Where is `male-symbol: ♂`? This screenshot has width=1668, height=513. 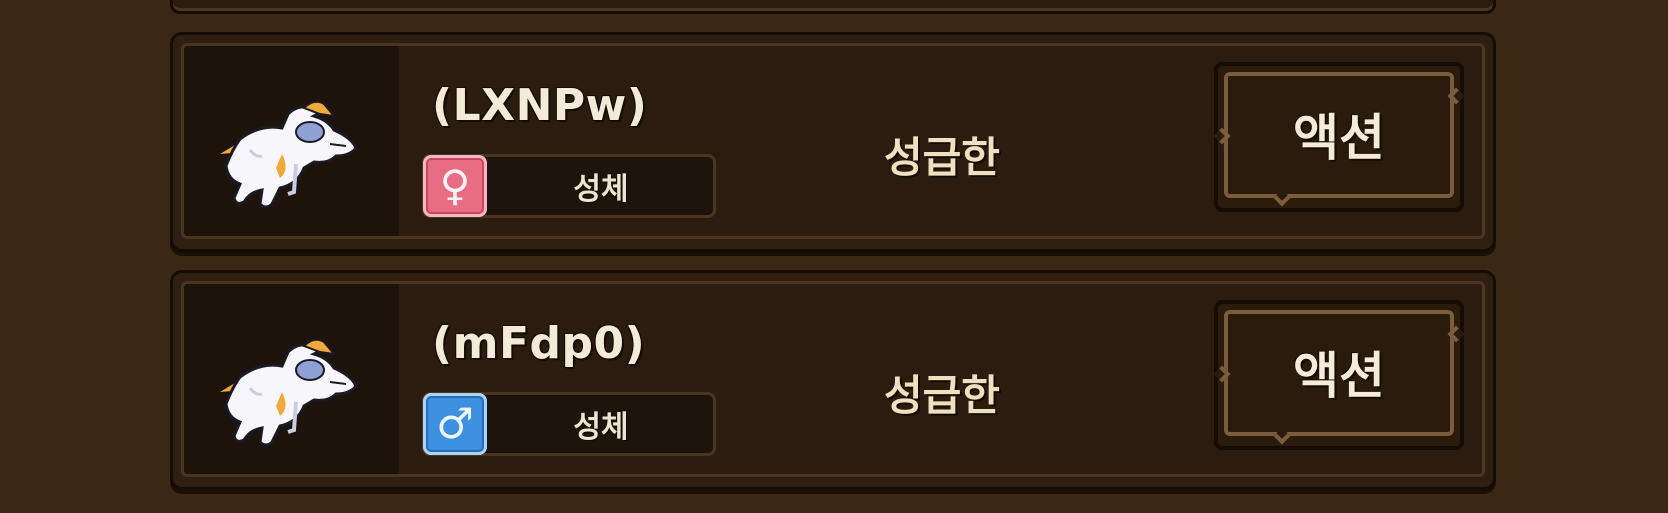 male-symbol: ♂ is located at coordinates (455, 423).